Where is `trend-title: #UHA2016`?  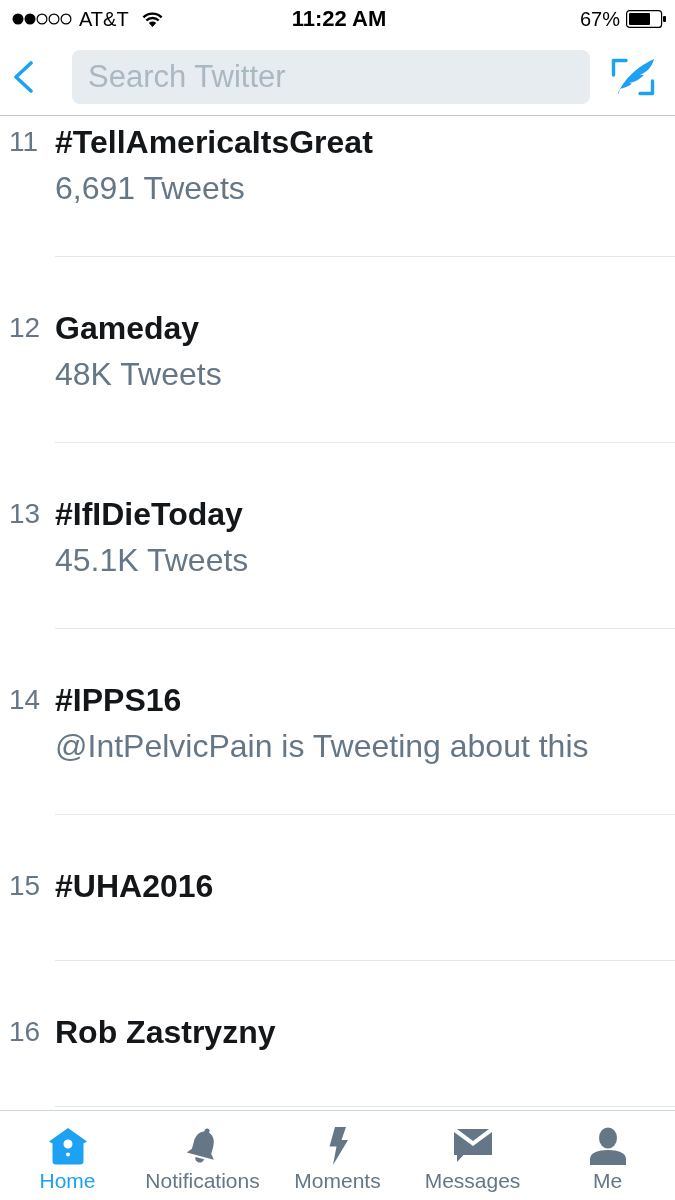 trend-title: #UHA2016 is located at coordinates (134, 886).